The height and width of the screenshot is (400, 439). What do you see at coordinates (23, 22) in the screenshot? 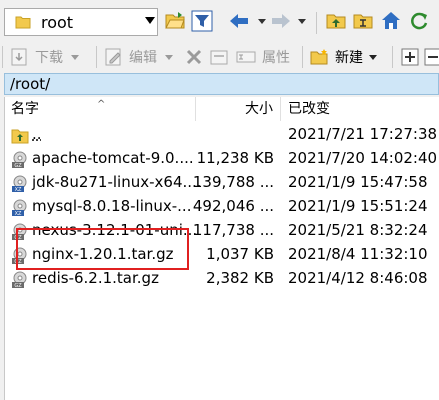
I see `folder-icon` at bounding box center [23, 22].